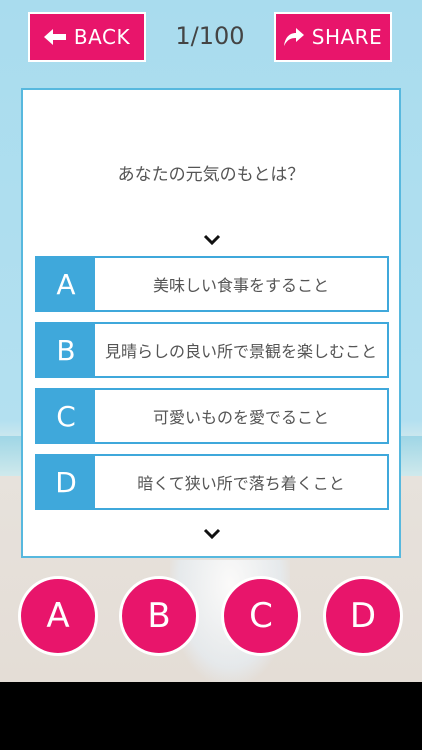 The height and width of the screenshot is (750, 422). I want to click on back-button: BACK, so click(87, 37).